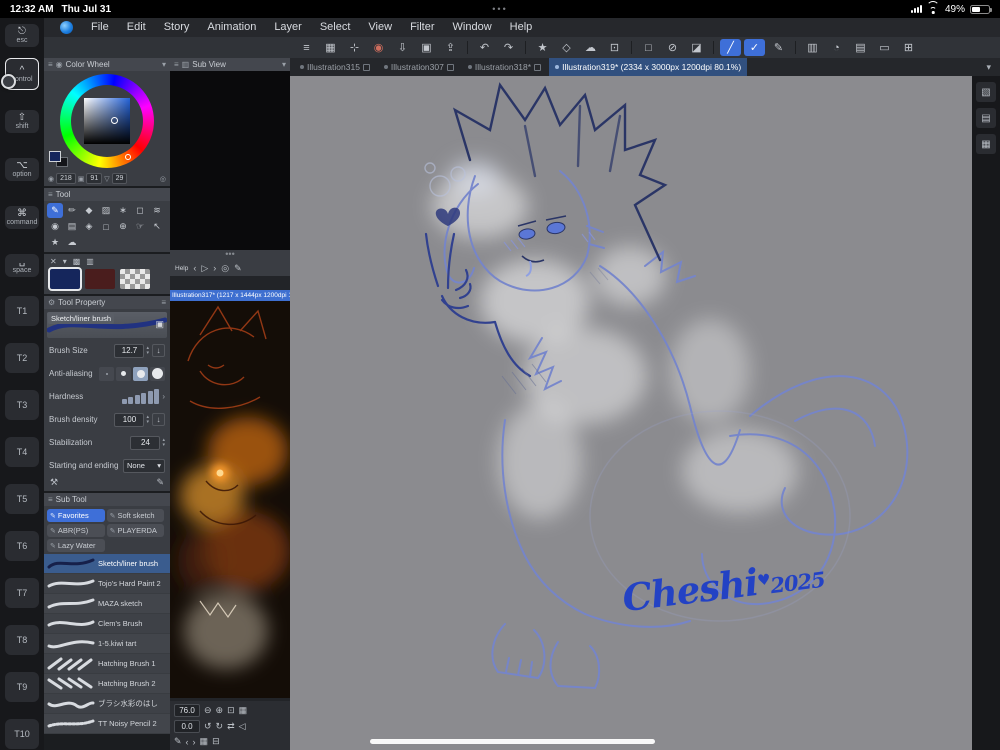 The width and height of the screenshot is (1000, 750). Describe the element at coordinates (147, 419) in the screenshot. I see `brush-density-stepper: ▴ ▾` at that location.